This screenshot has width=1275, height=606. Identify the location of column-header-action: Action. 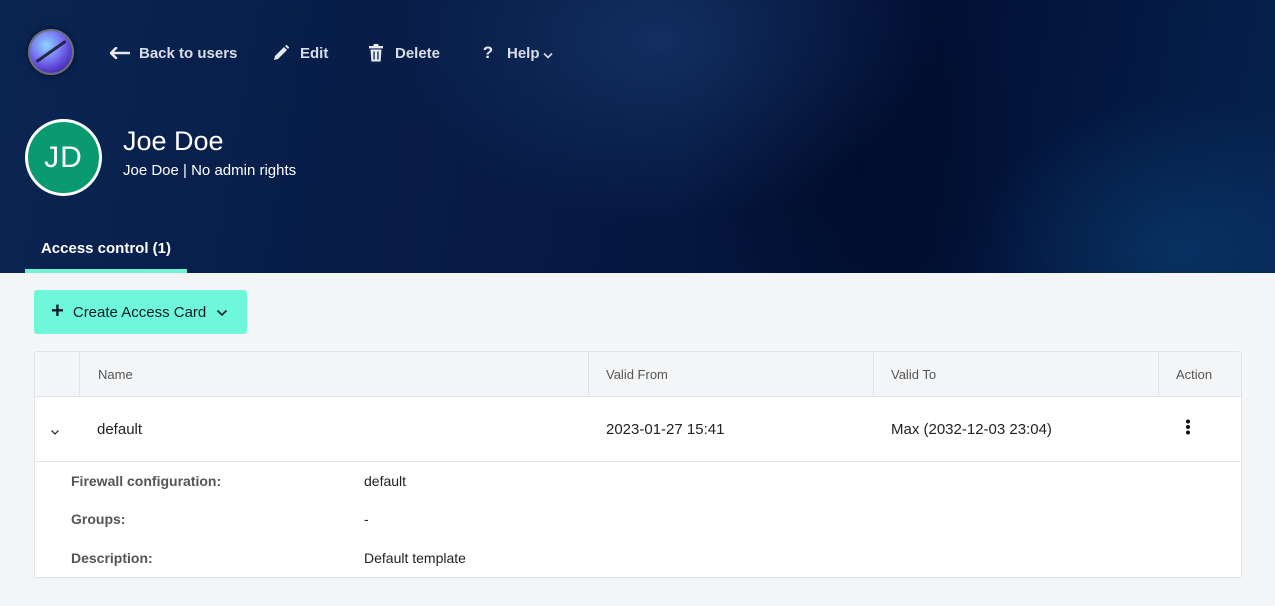
(1199, 374).